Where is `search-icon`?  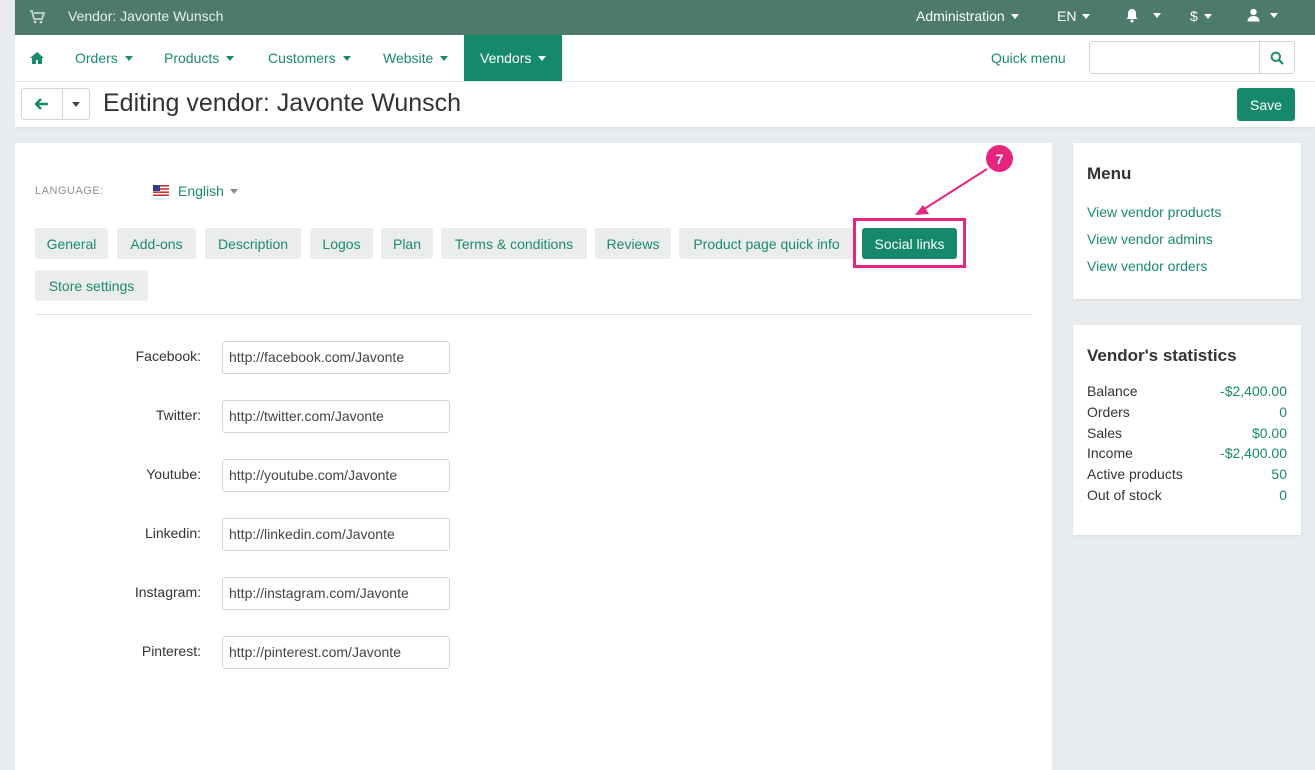
search-icon is located at coordinates (1277, 58).